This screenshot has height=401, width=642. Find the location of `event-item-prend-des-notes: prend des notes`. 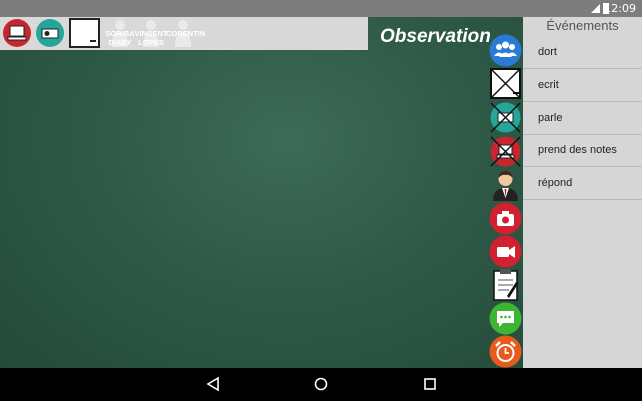

event-item-prend-des-notes: prend des notes is located at coordinates (582, 150).